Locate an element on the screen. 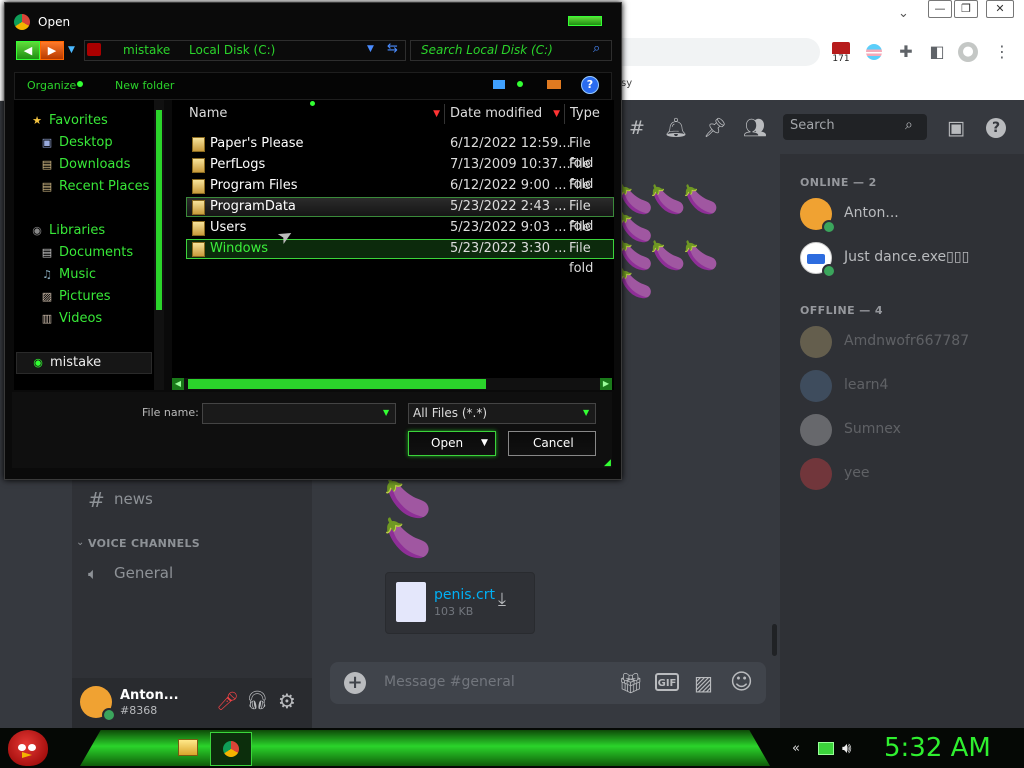  gift-icon: 🎁︎ is located at coordinates (630, 683).